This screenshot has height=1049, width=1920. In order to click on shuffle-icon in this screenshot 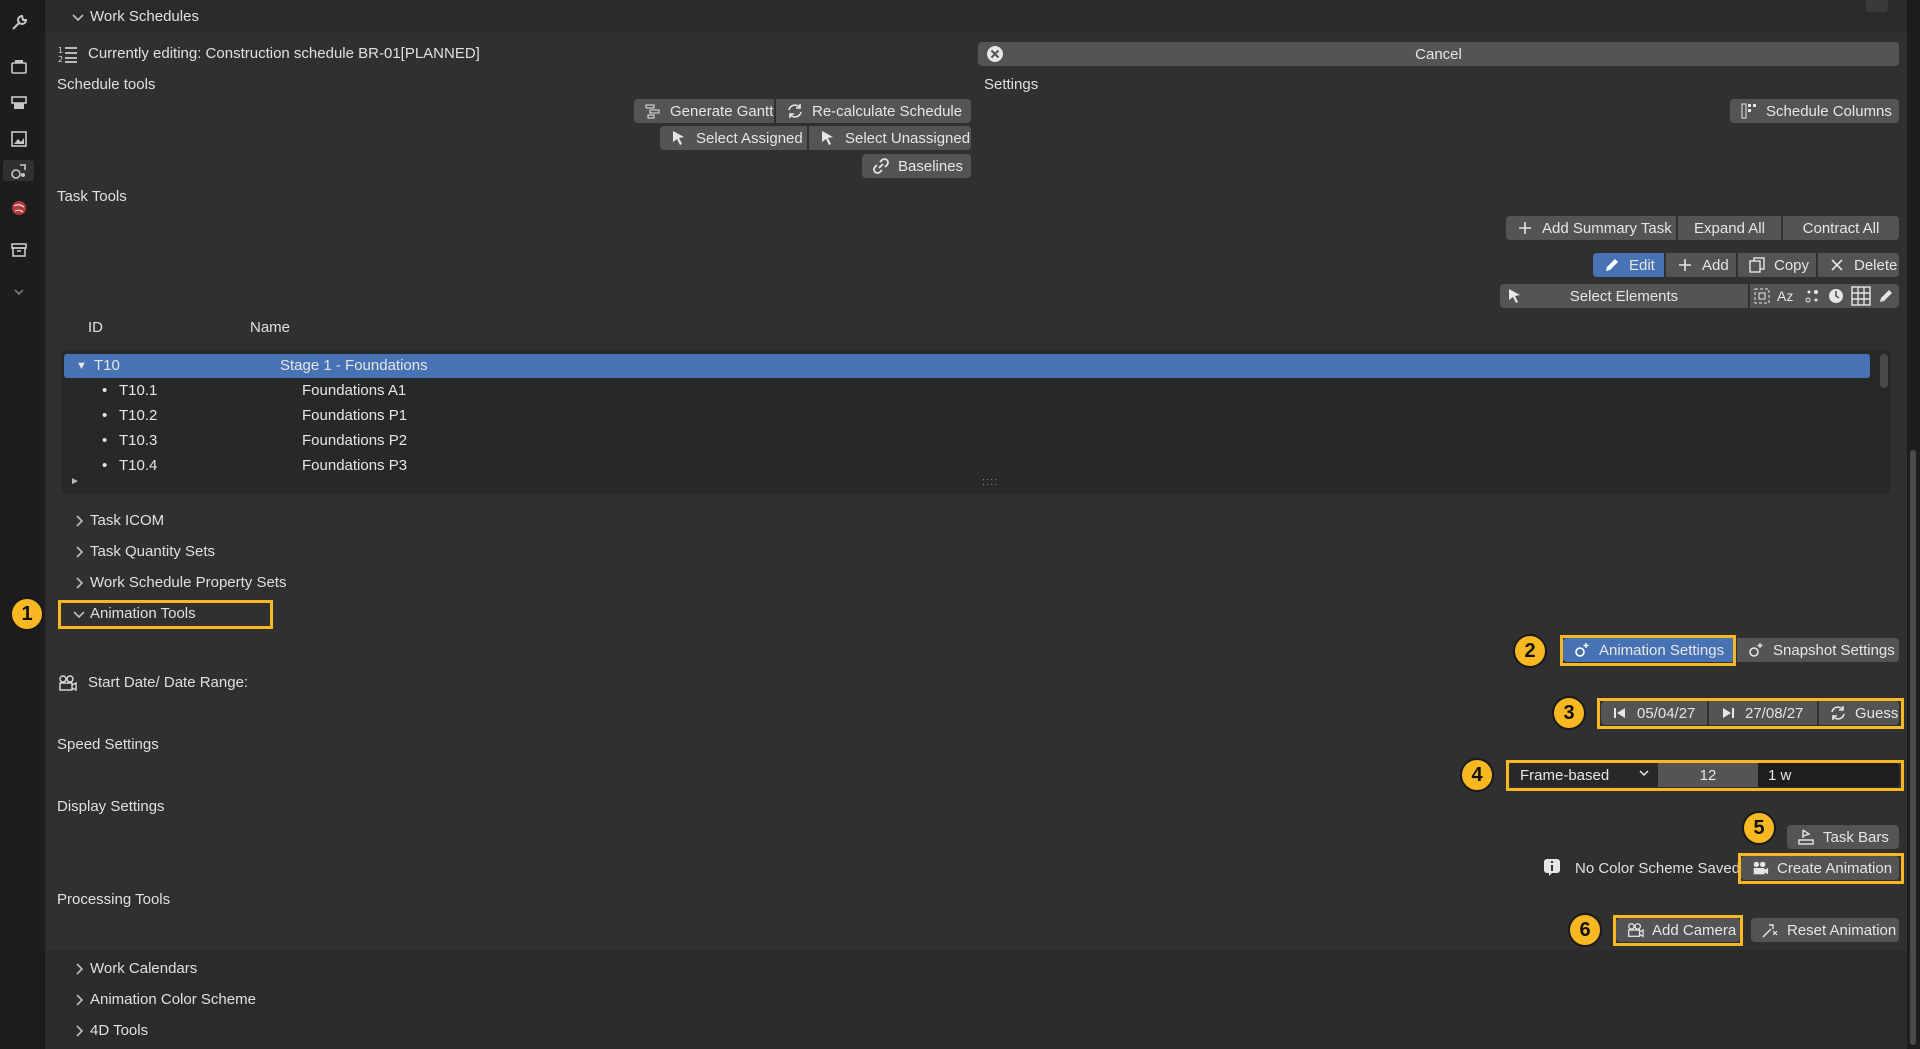, I will do `click(1812, 296)`.